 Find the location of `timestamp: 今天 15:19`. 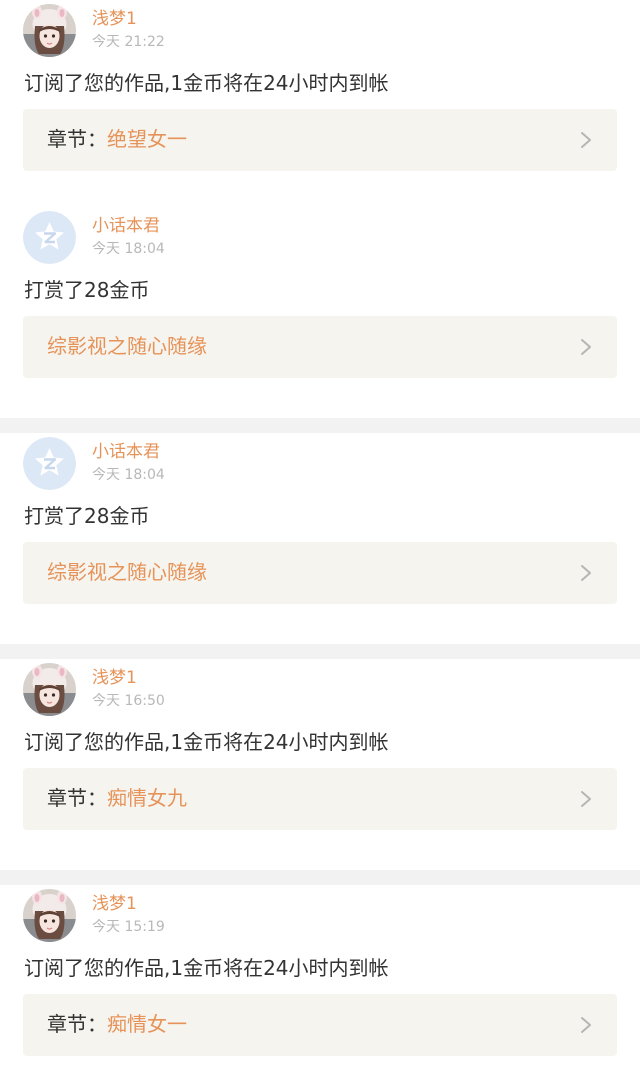

timestamp: 今天 15:19 is located at coordinates (128, 927).